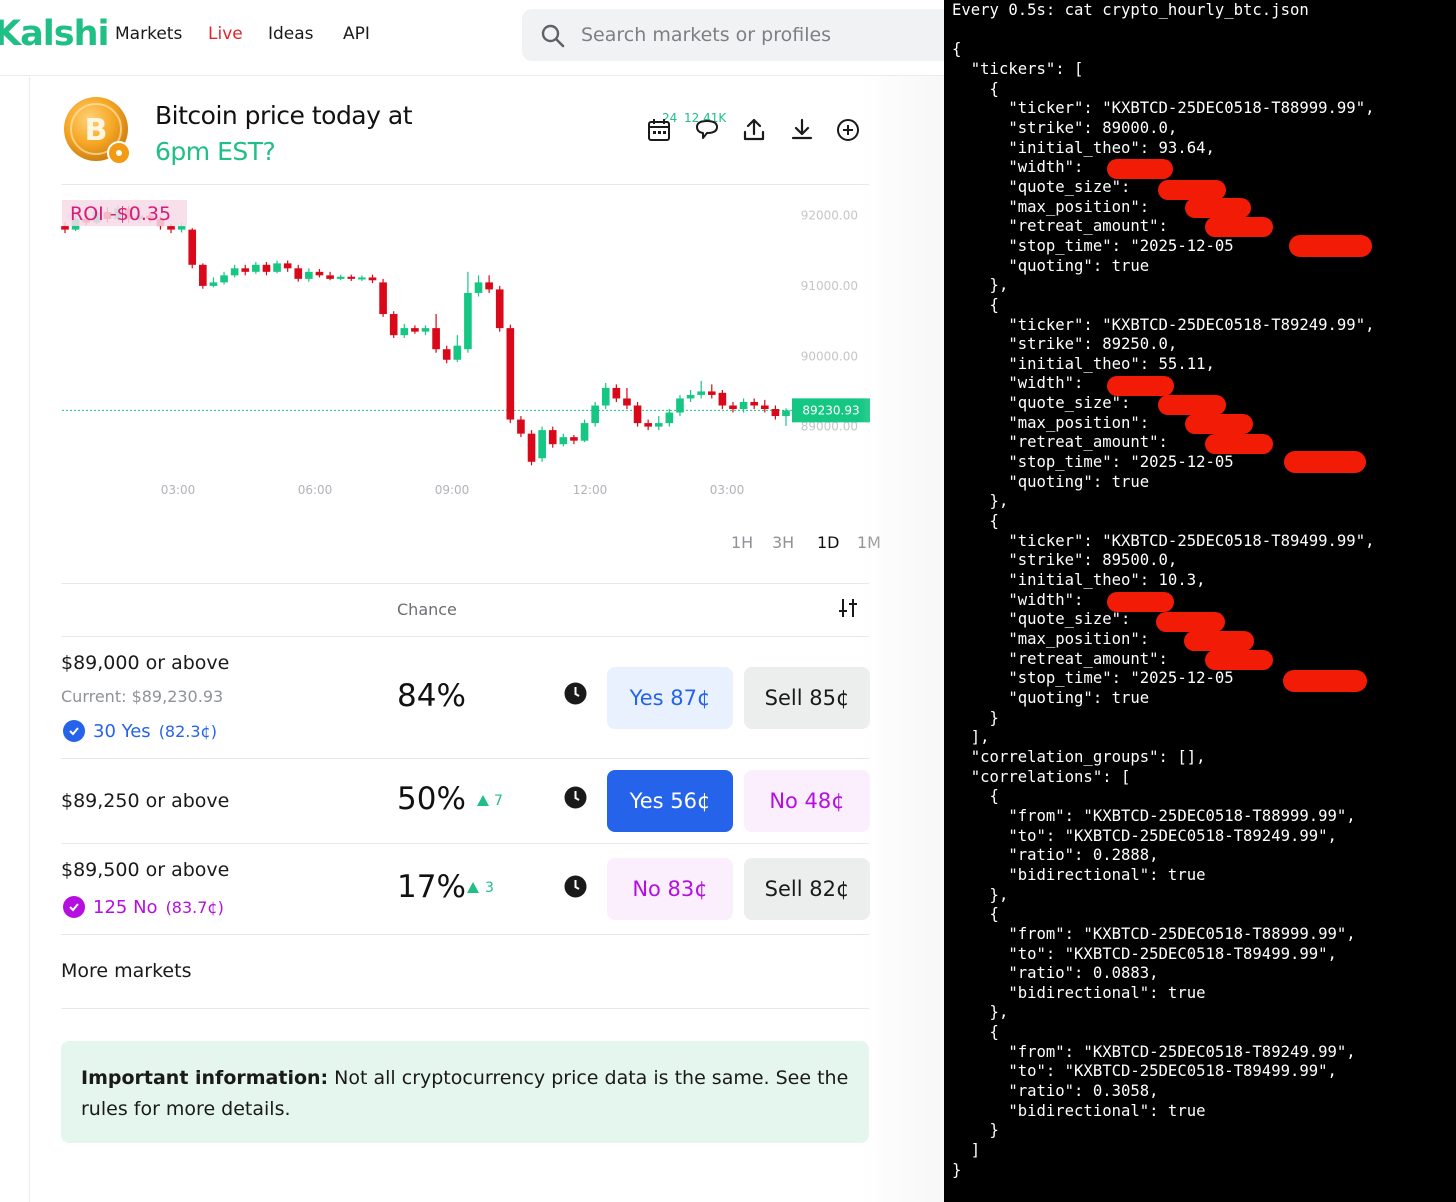 This screenshot has height=1202, width=1456. What do you see at coordinates (1055, 973) in the screenshot?
I see `terminal-line: "ratio": 0.0883,` at bounding box center [1055, 973].